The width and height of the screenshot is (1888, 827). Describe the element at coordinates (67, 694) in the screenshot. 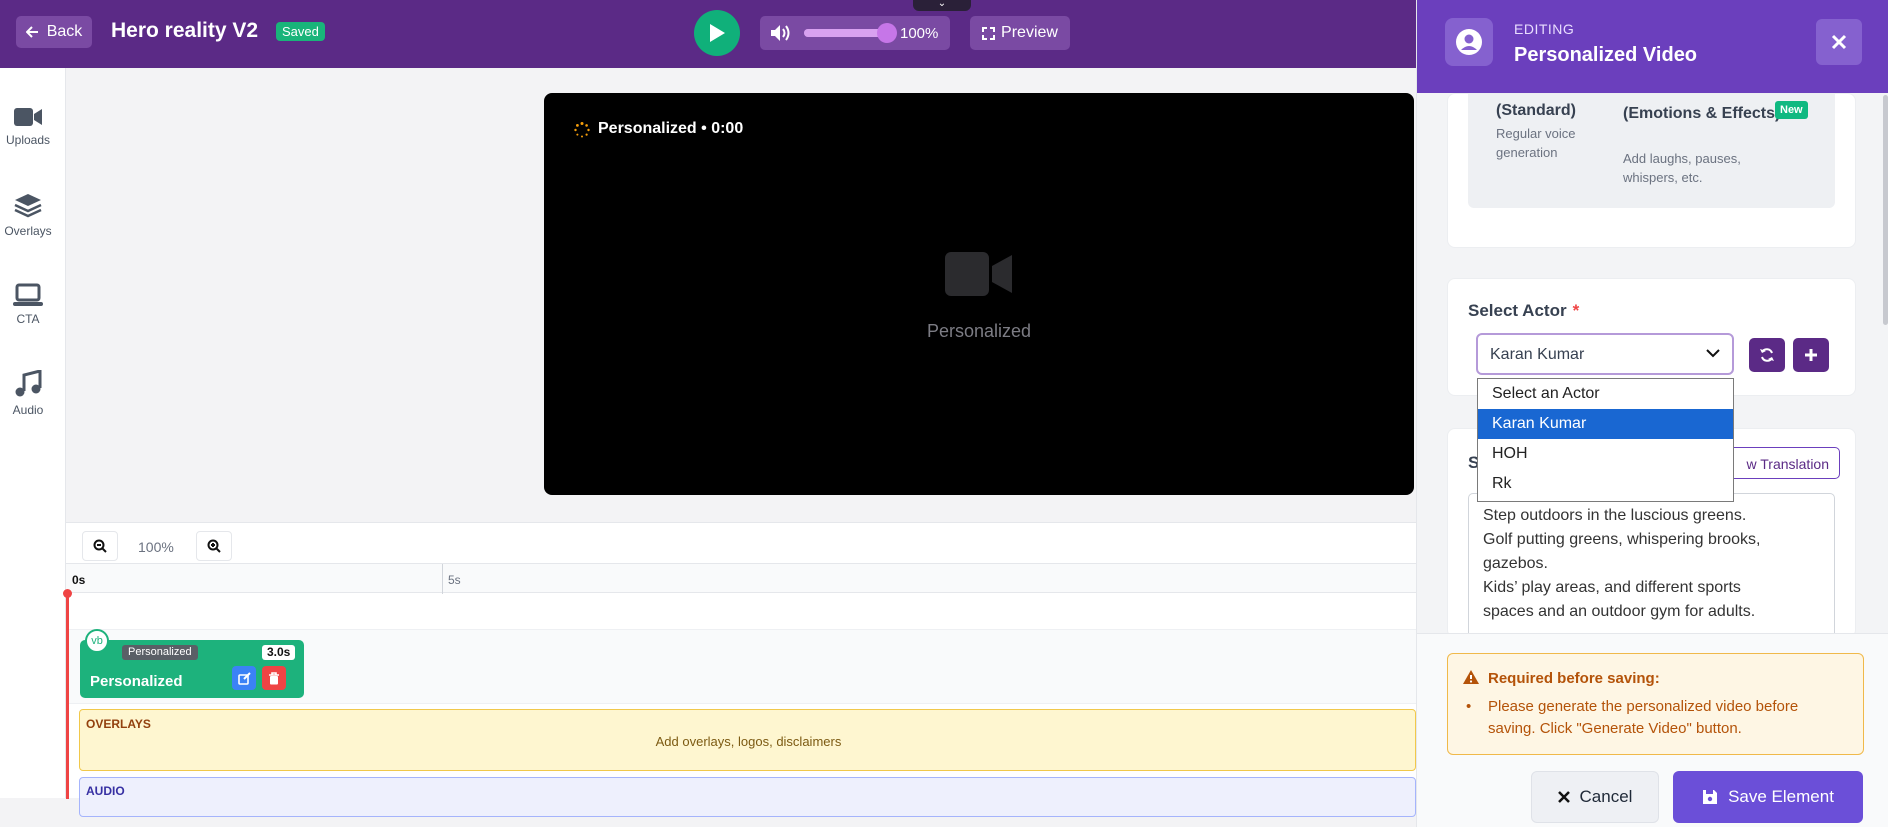

I see `playhead` at that location.